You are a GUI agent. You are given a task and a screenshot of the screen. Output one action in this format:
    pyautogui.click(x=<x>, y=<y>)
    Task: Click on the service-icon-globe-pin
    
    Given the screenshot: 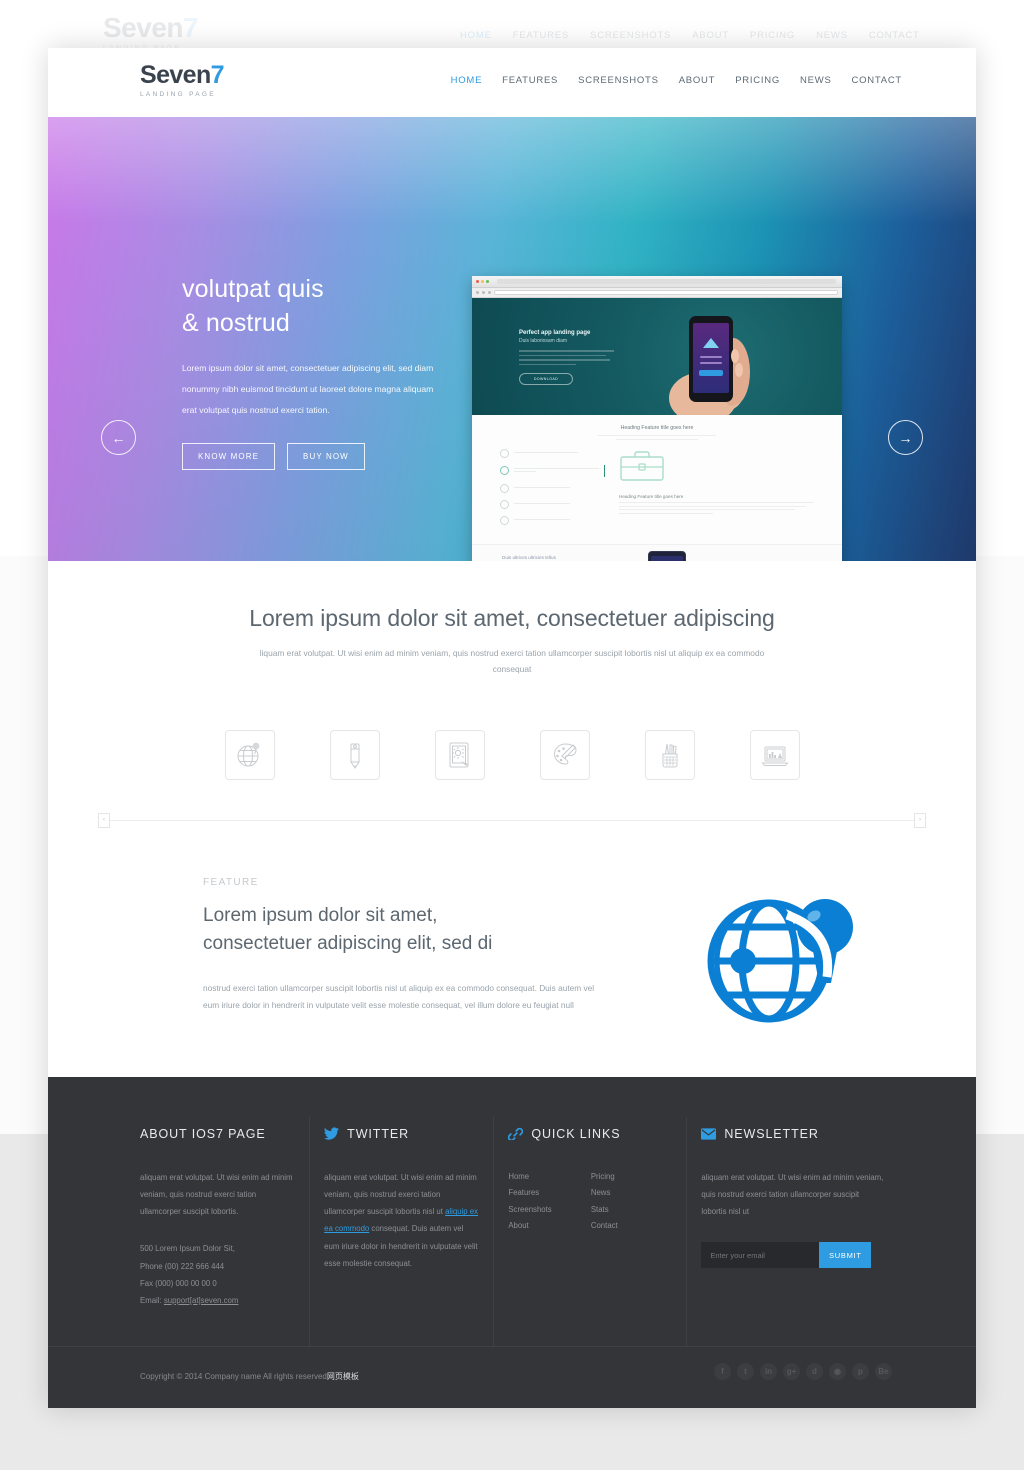 What is the action you would take?
    pyautogui.click(x=249, y=754)
    